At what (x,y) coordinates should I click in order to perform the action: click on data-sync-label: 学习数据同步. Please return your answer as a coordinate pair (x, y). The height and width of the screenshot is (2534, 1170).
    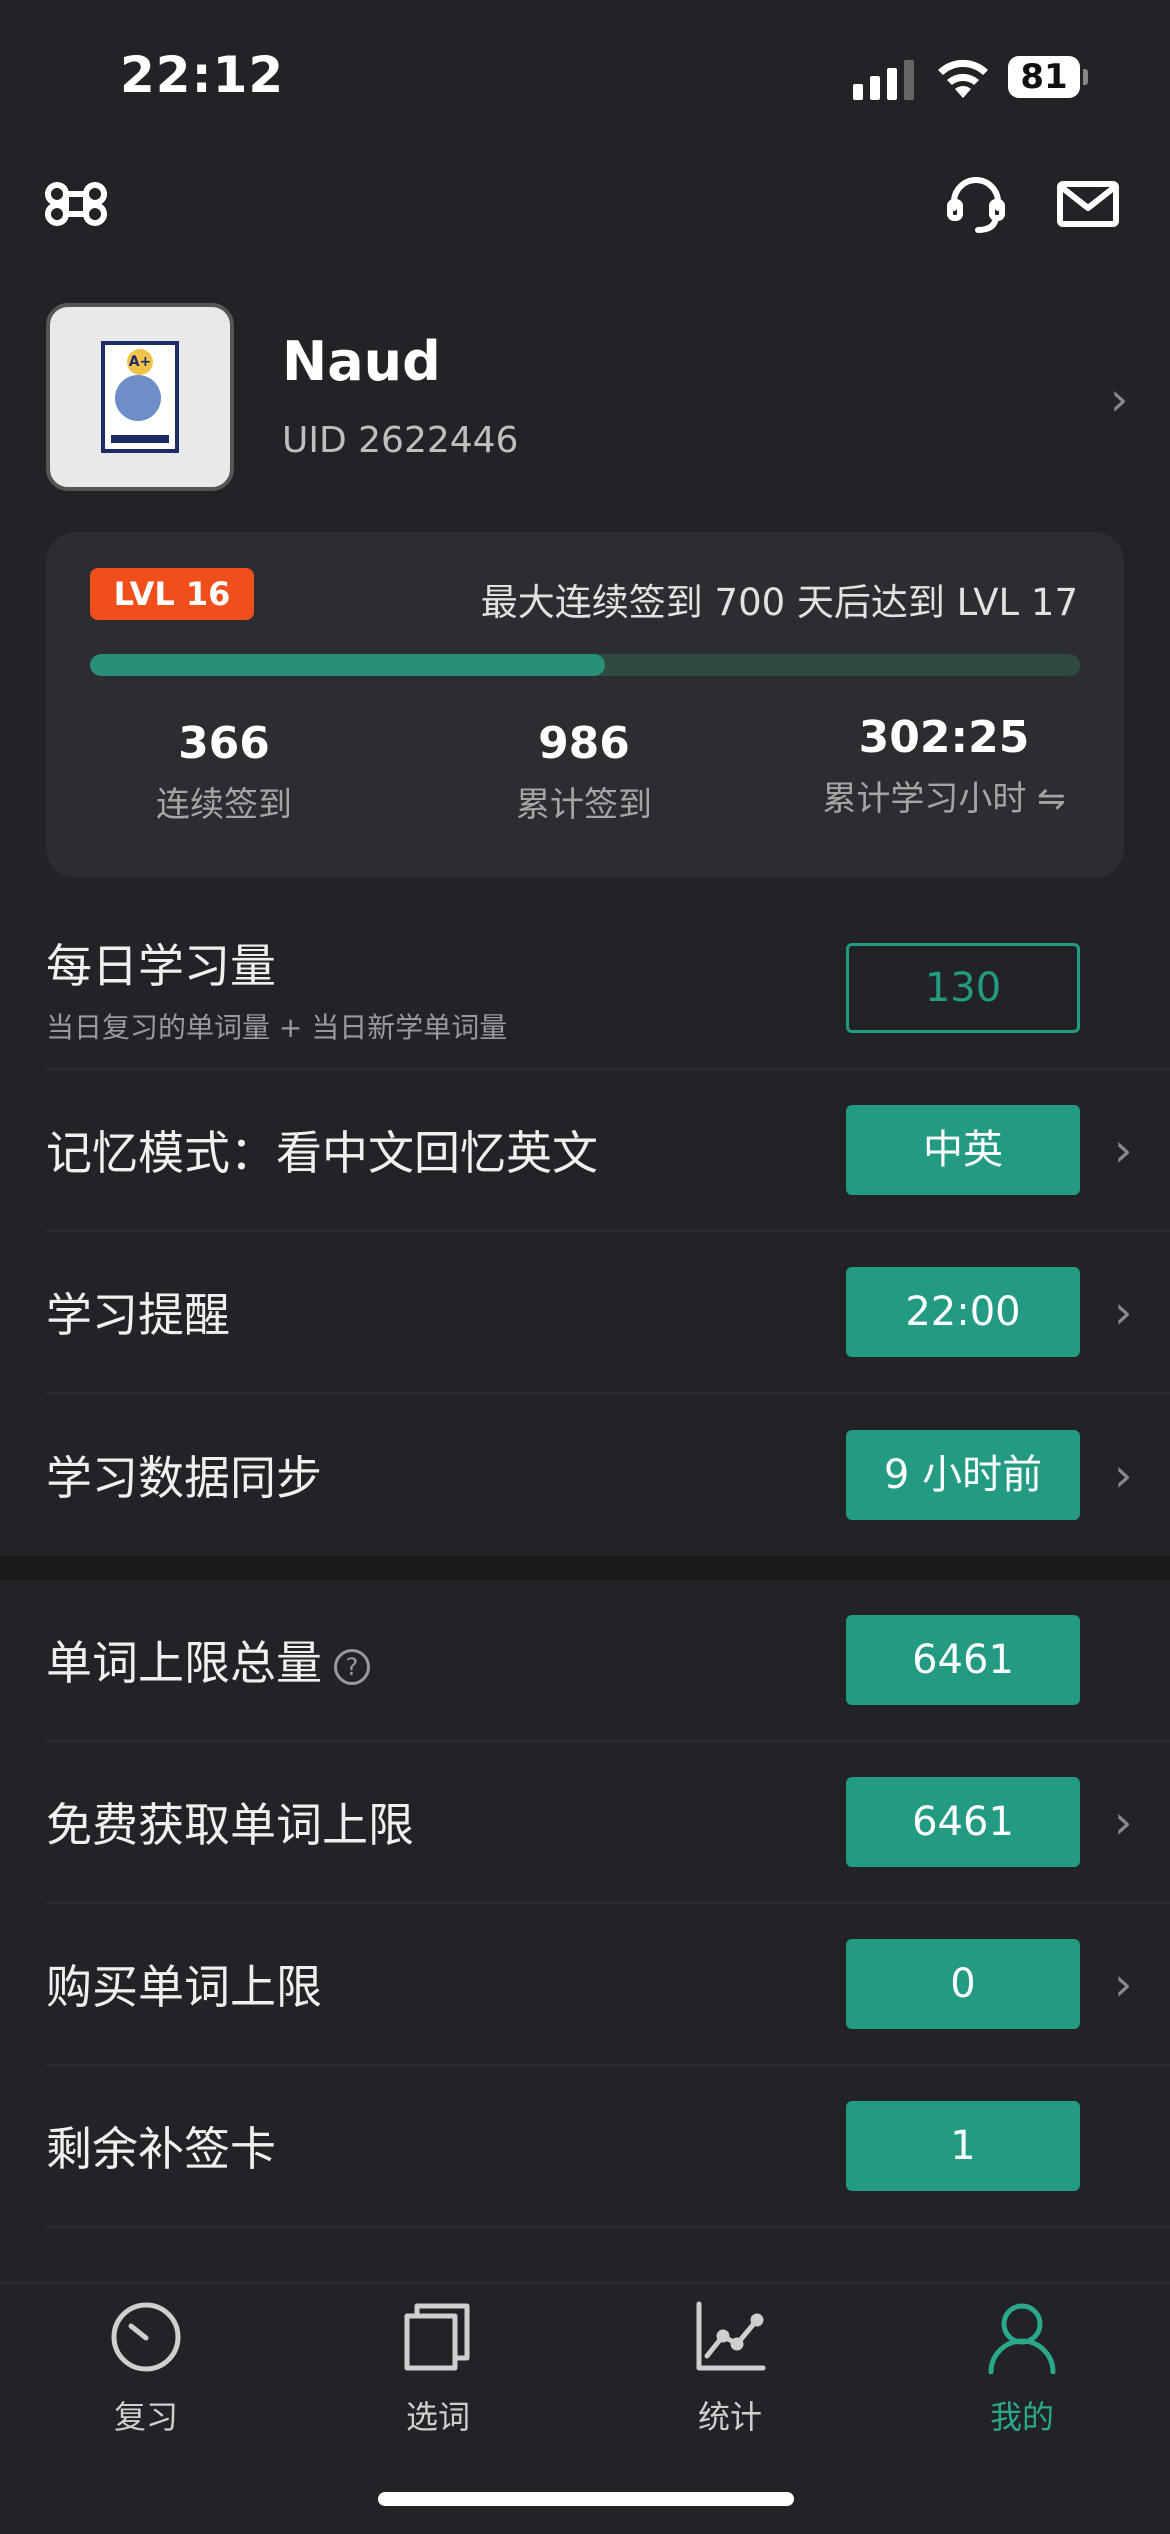
    Looking at the image, I should click on (184, 1478).